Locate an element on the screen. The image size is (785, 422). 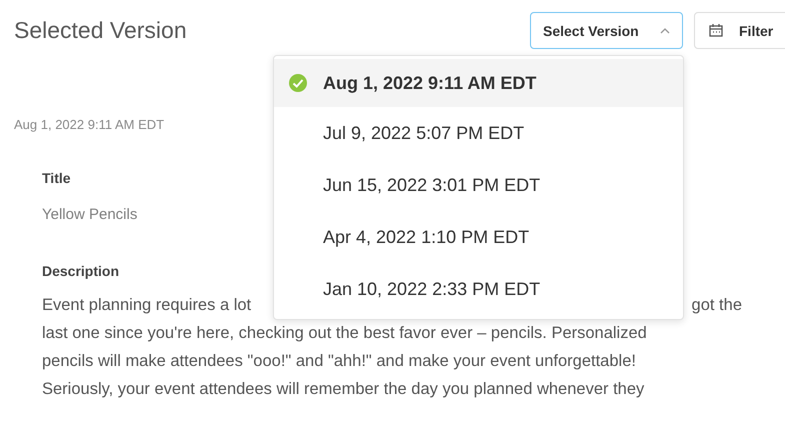
field-label: Description is located at coordinates (81, 271).